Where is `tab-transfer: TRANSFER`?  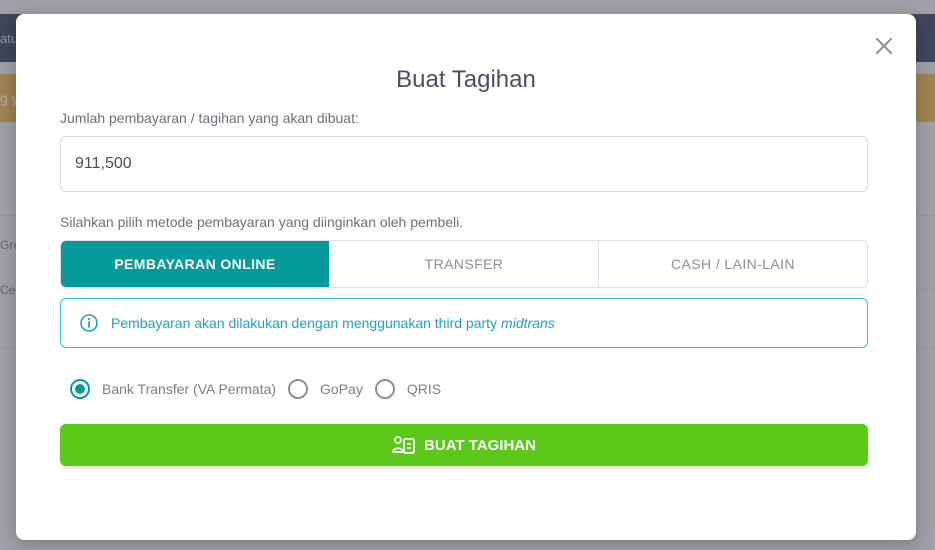 tab-transfer: TRANSFER is located at coordinates (463, 264).